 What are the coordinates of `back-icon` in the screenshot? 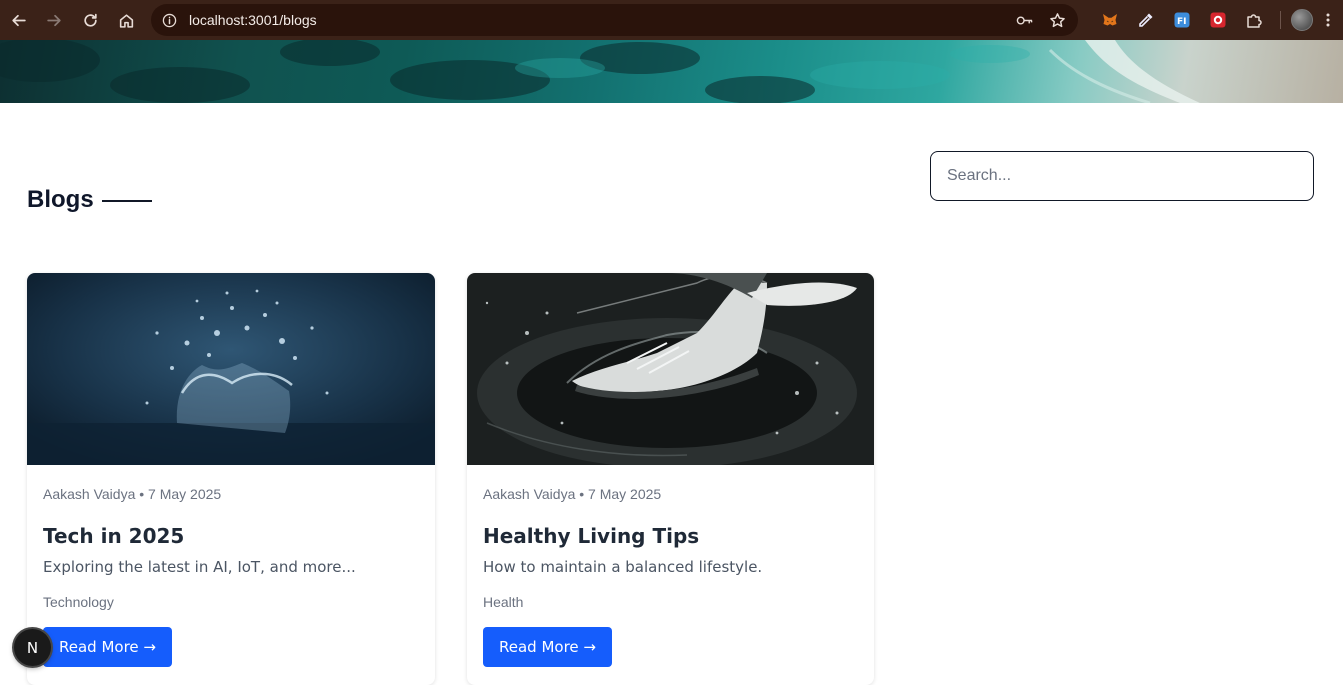 It's located at (18, 20).